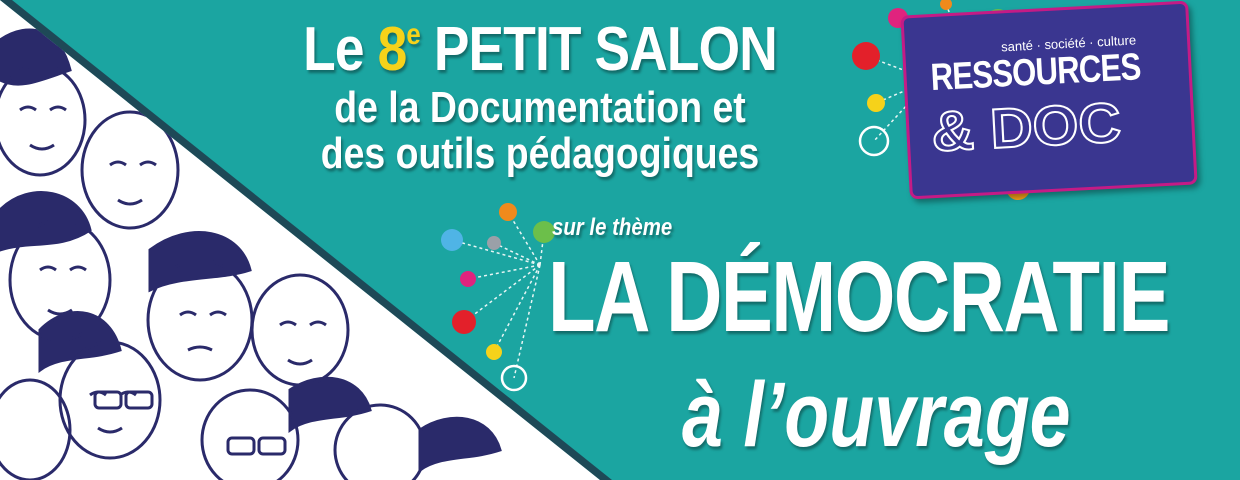  What do you see at coordinates (413, 34) in the screenshot?
I see `edition-suffix: e` at bounding box center [413, 34].